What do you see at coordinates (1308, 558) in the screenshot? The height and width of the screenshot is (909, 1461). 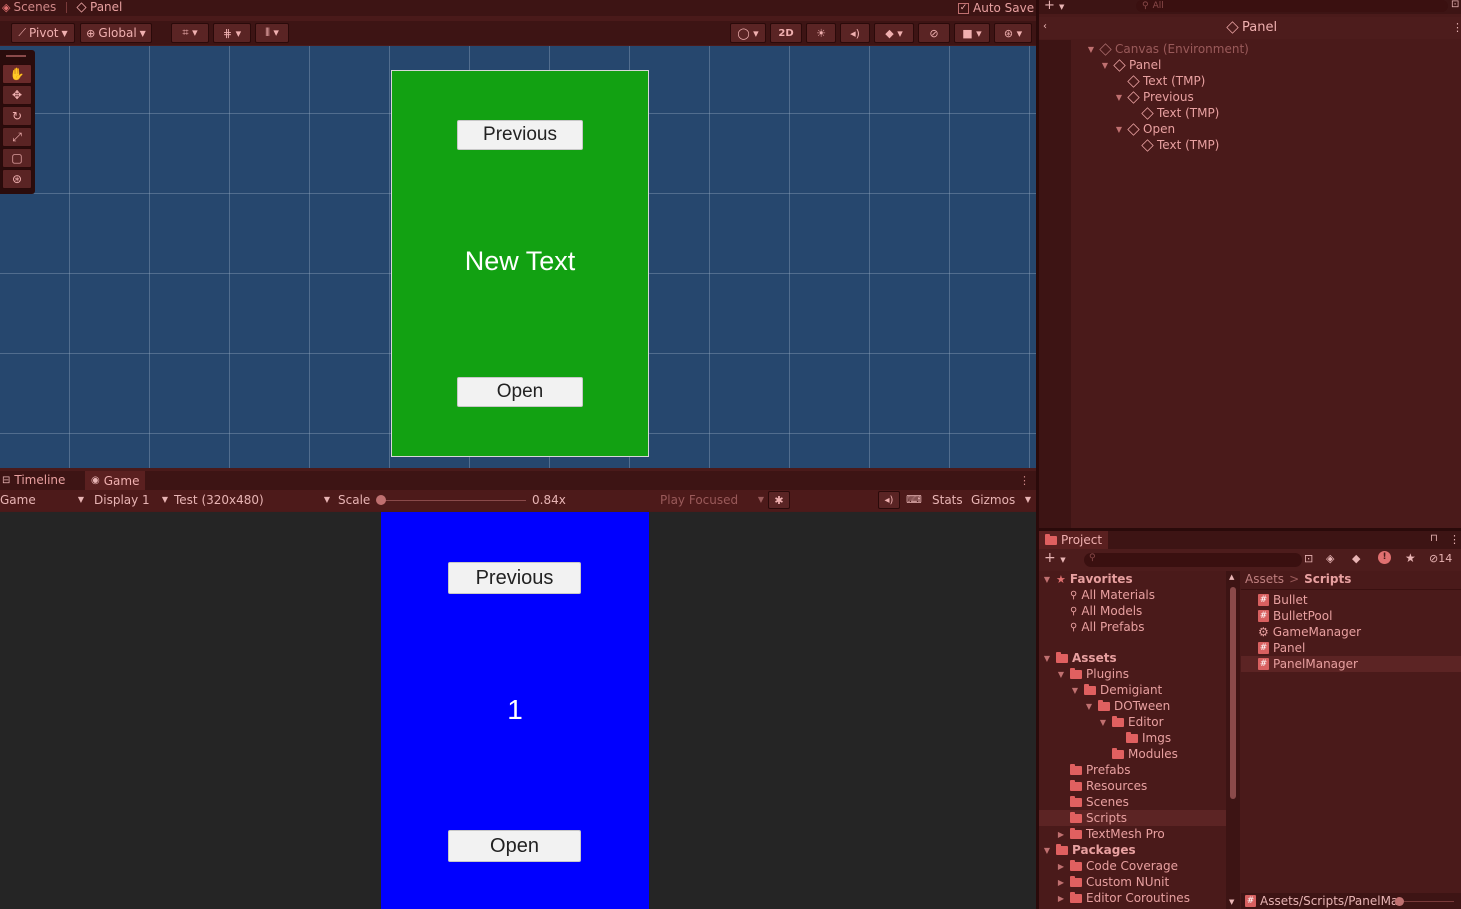 I see `search-by-type-icon: ⊡` at bounding box center [1308, 558].